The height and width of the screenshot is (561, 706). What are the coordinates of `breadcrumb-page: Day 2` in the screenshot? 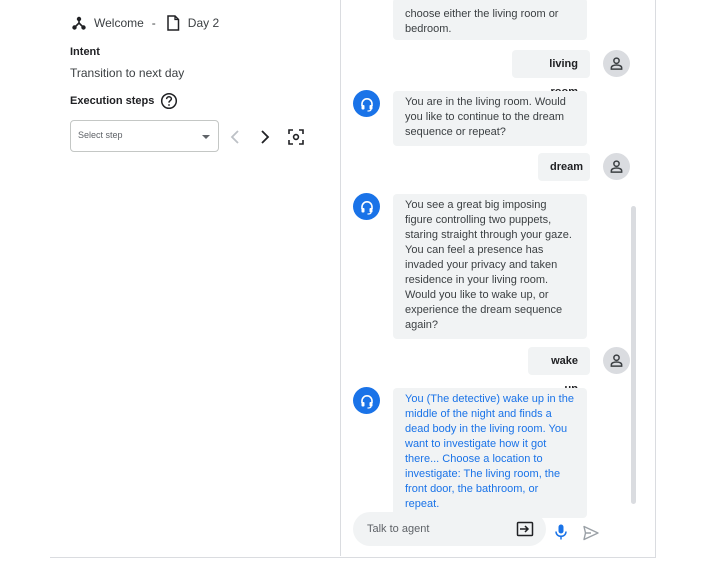 It's located at (203, 23).